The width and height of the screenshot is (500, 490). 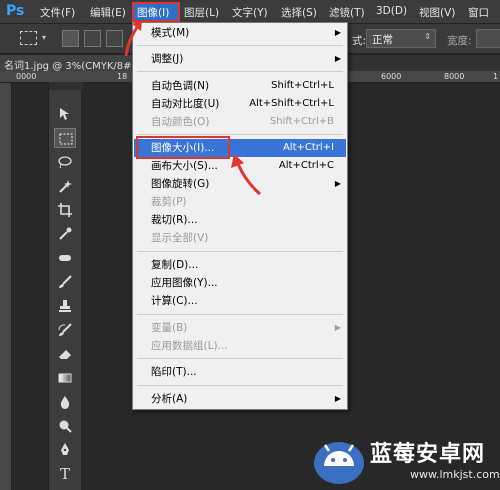 I want to click on menu-item-shortcut: Alt+Ctrl+I, so click(x=308, y=147).